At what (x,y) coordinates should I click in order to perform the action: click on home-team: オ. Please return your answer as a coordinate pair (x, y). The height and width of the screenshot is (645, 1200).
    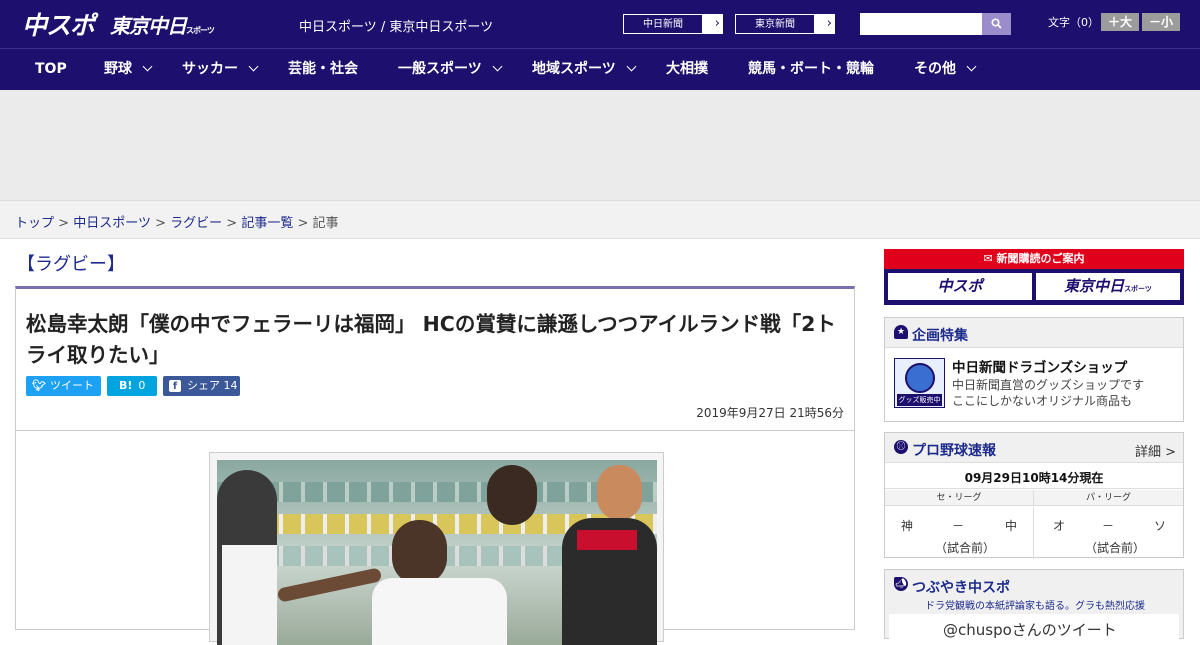
    Looking at the image, I should click on (1059, 526).